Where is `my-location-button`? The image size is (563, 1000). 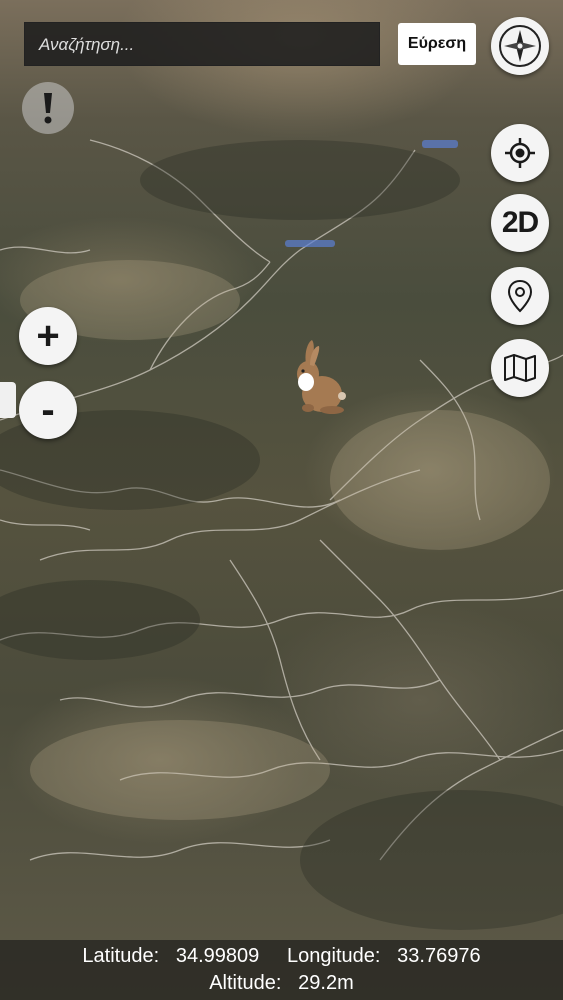 my-location-button is located at coordinates (520, 153).